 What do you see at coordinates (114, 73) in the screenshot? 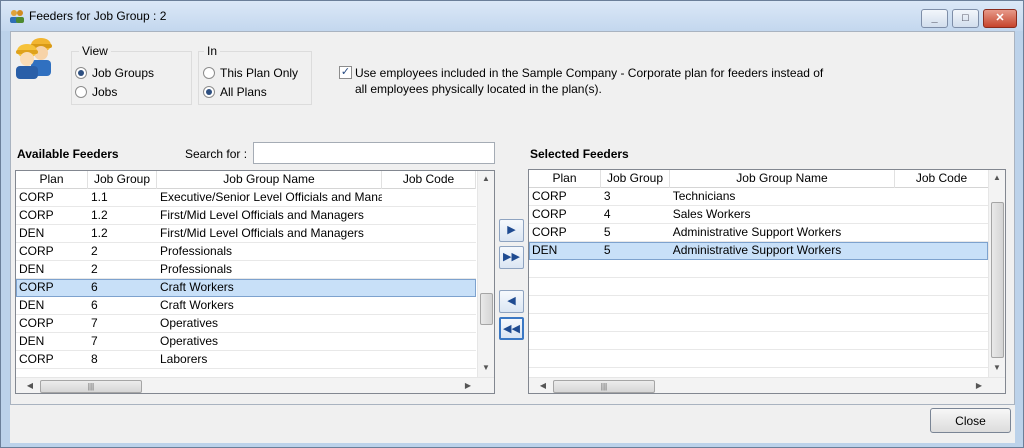
I see `view-job-groups-radio: Job Groups` at bounding box center [114, 73].